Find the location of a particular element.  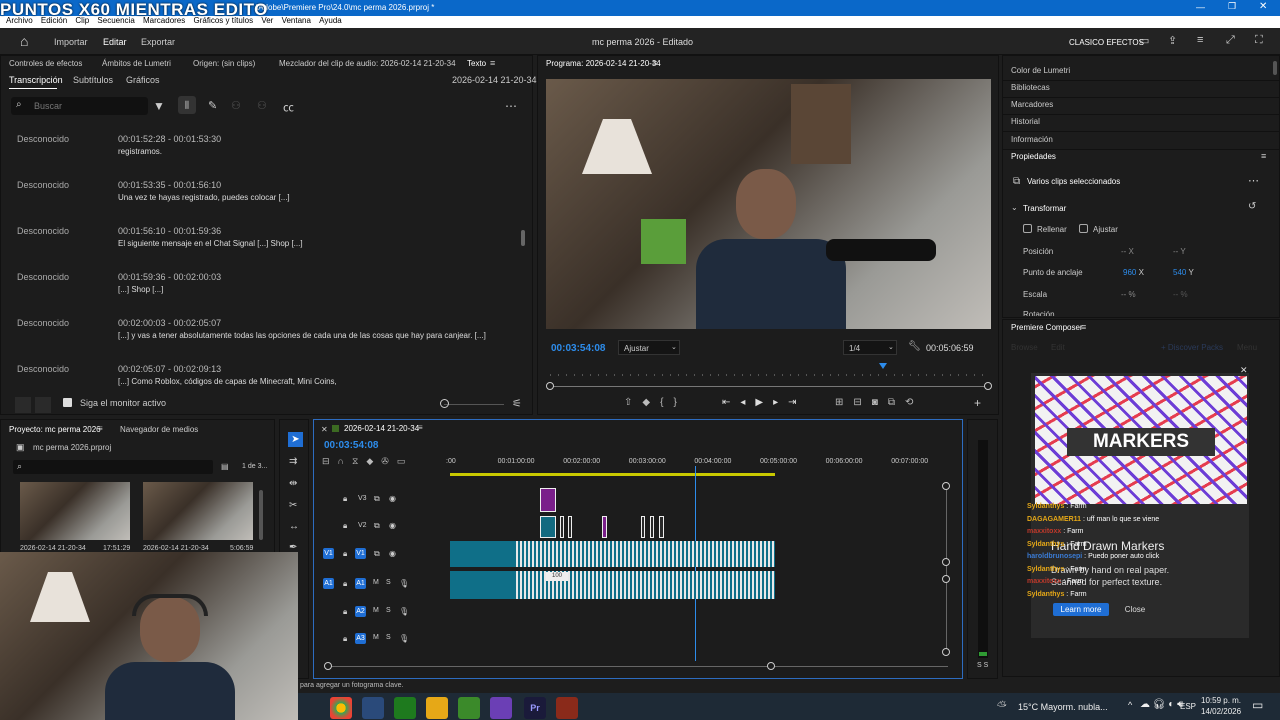

speaker-icon: ⚇ is located at coordinates (262, 105).